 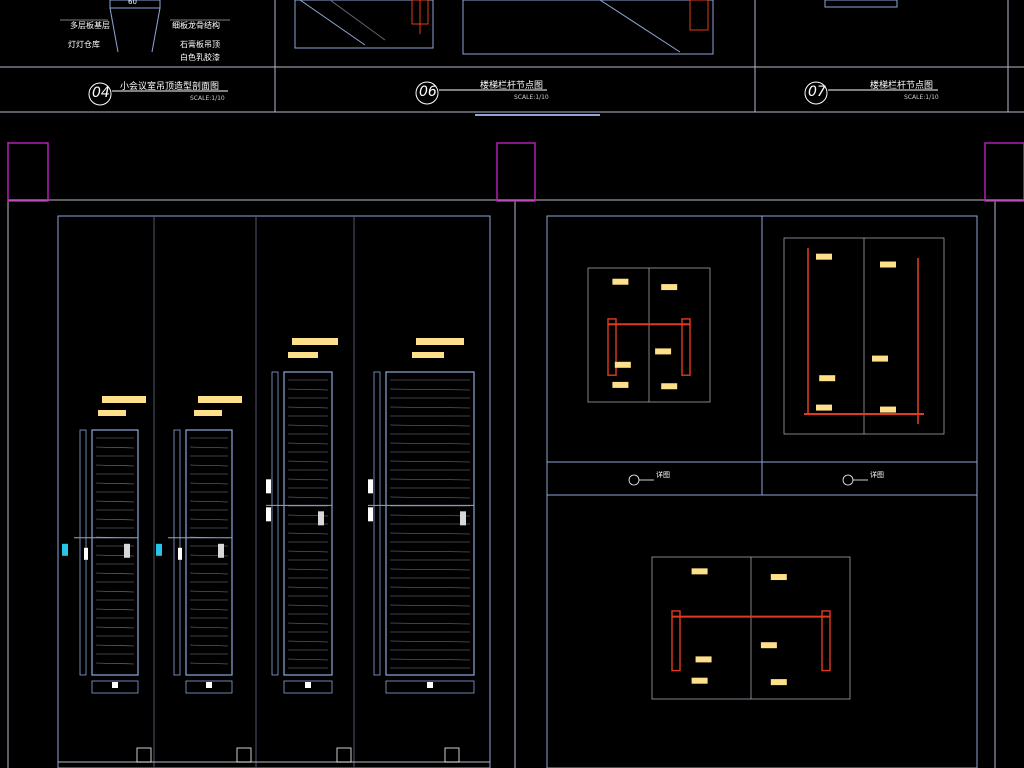 I want to click on drawing-number-06: 06, so click(x=428, y=92).